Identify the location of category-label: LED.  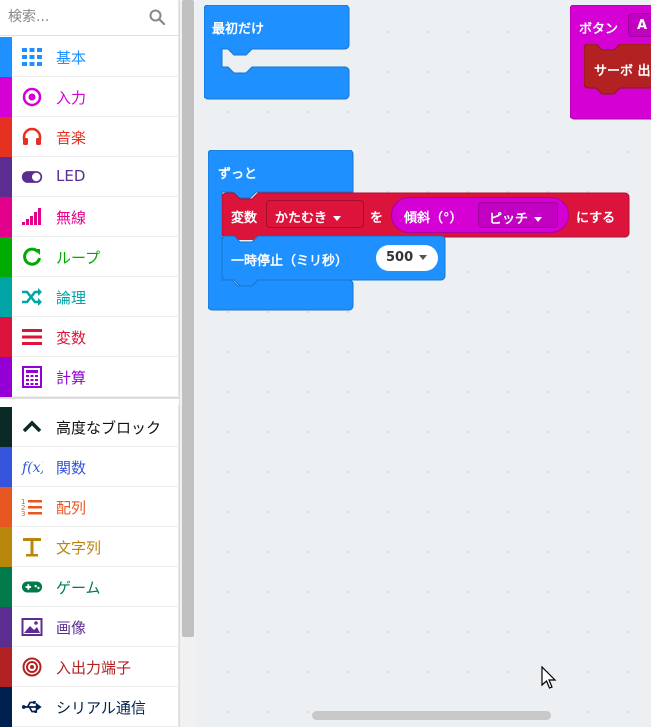
(71, 176).